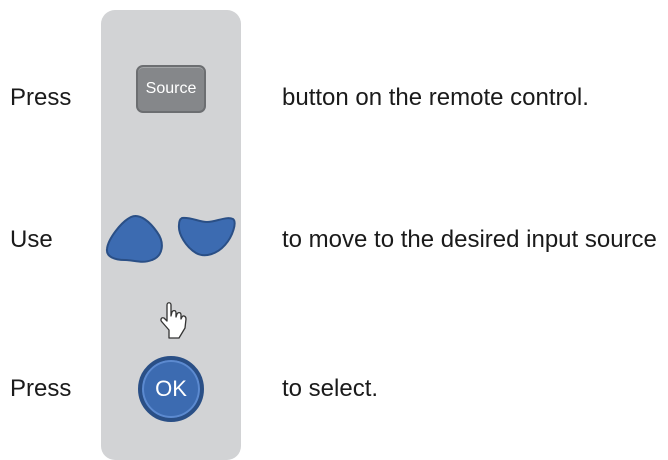  Describe the element at coordinates (135, 239) in the screenshot. I see `left-arrow-button-icon` at that location.